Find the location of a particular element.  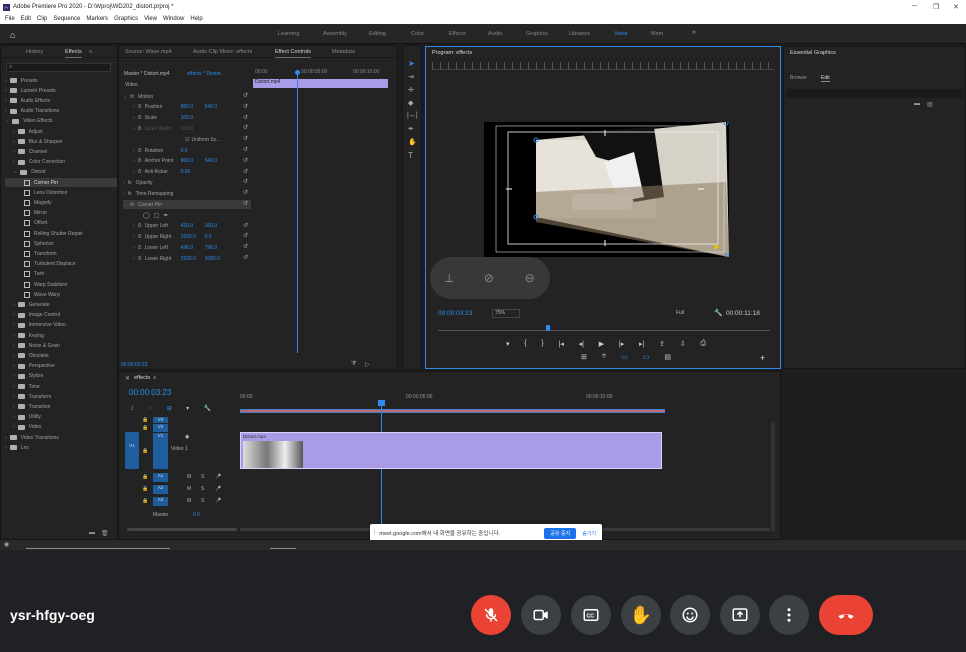

camera-button is located at coordinates (541, 615).